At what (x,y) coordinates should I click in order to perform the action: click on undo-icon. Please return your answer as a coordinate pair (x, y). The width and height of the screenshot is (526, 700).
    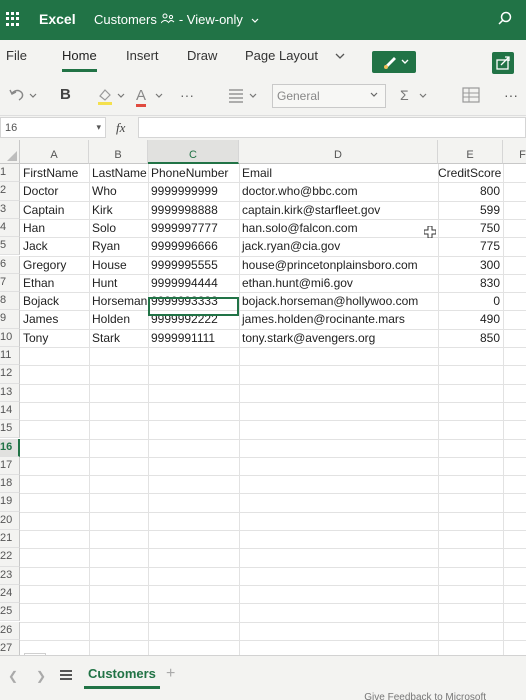
    Looking at the image, I should click on (17, 95).